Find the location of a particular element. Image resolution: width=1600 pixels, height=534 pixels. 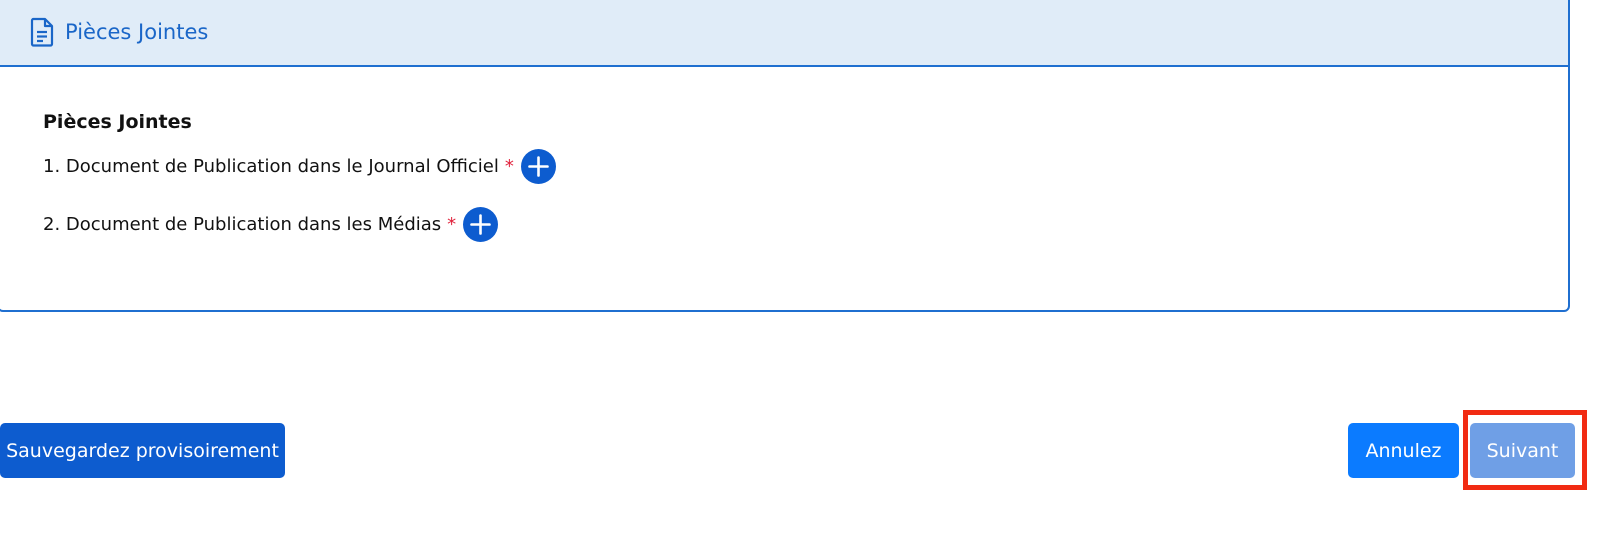

cancel-button: Annulez is located at coordinates (1403, 450).